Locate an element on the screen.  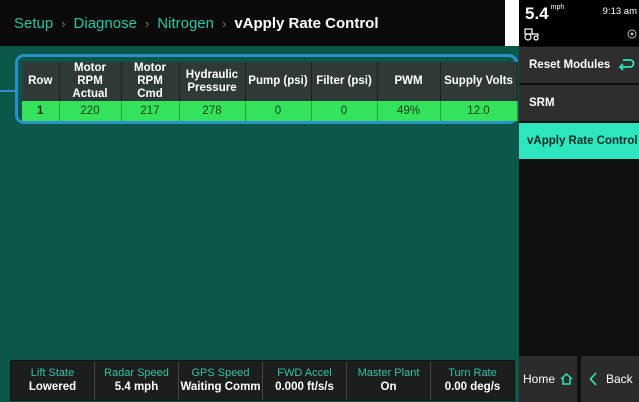
status-fwd-accel: FWD Accel 0.000 ft/s/s is located at coordinates (305, 380).